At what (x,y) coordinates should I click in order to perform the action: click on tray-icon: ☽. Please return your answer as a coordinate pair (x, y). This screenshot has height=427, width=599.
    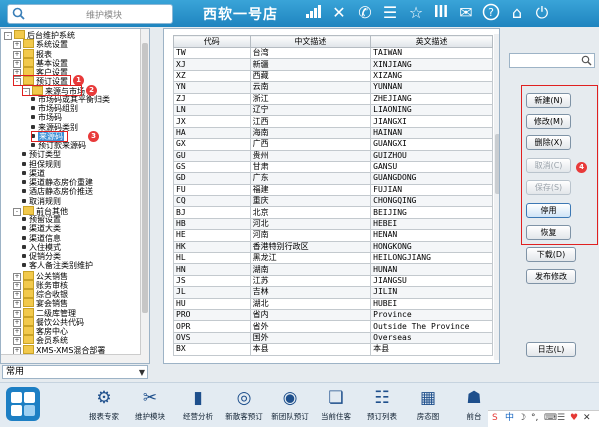
    Looking at the image, I should click on (522, 418).